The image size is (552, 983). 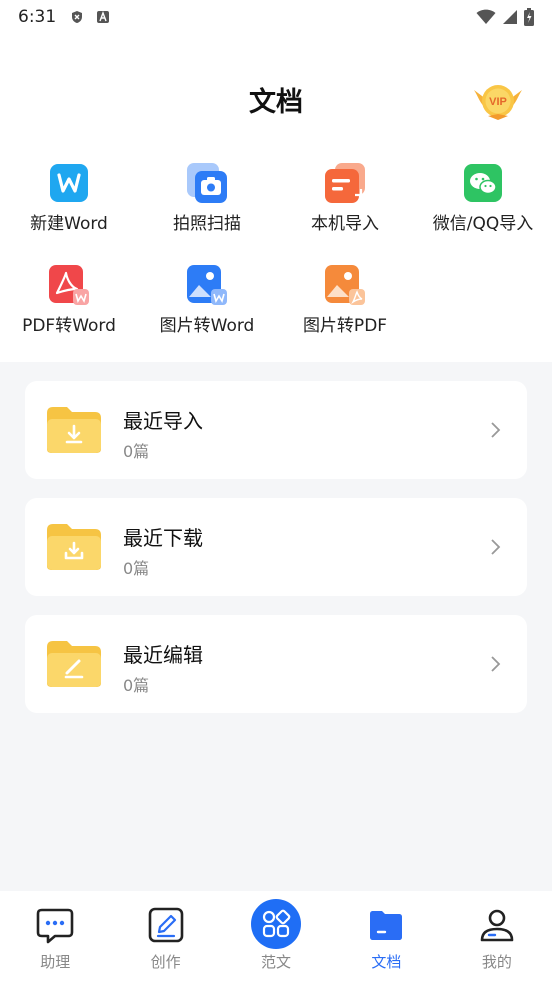 What do you see at coordinates (483, 183) in the screenshot?
I see `wechat-icon` at bounding box center [483, 183].